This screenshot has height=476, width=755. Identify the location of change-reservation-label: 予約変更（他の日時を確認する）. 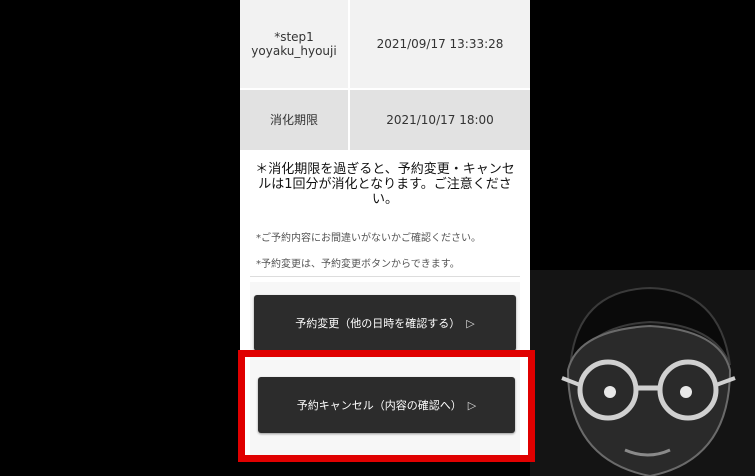
(378, 323).